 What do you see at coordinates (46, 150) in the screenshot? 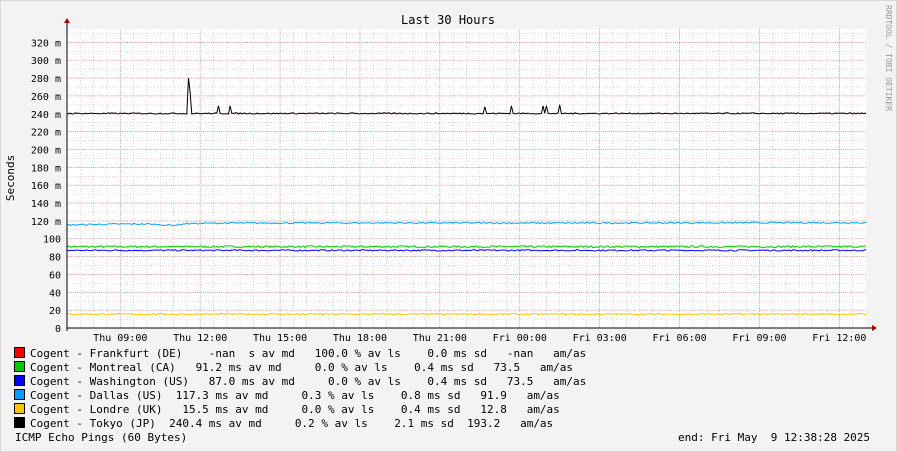
I see `y-tick-label: 200 m` at bounding box center [46, 150].